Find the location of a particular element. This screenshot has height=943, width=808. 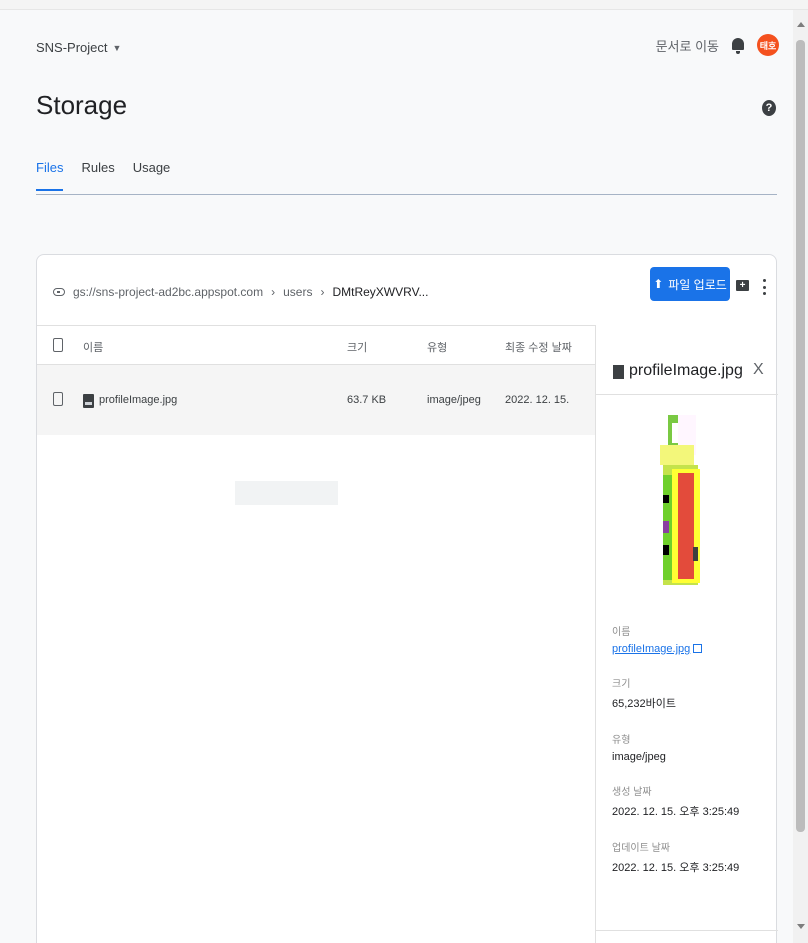

prop-created-label: 생성 날짜 is located at coordinates (632, 792).